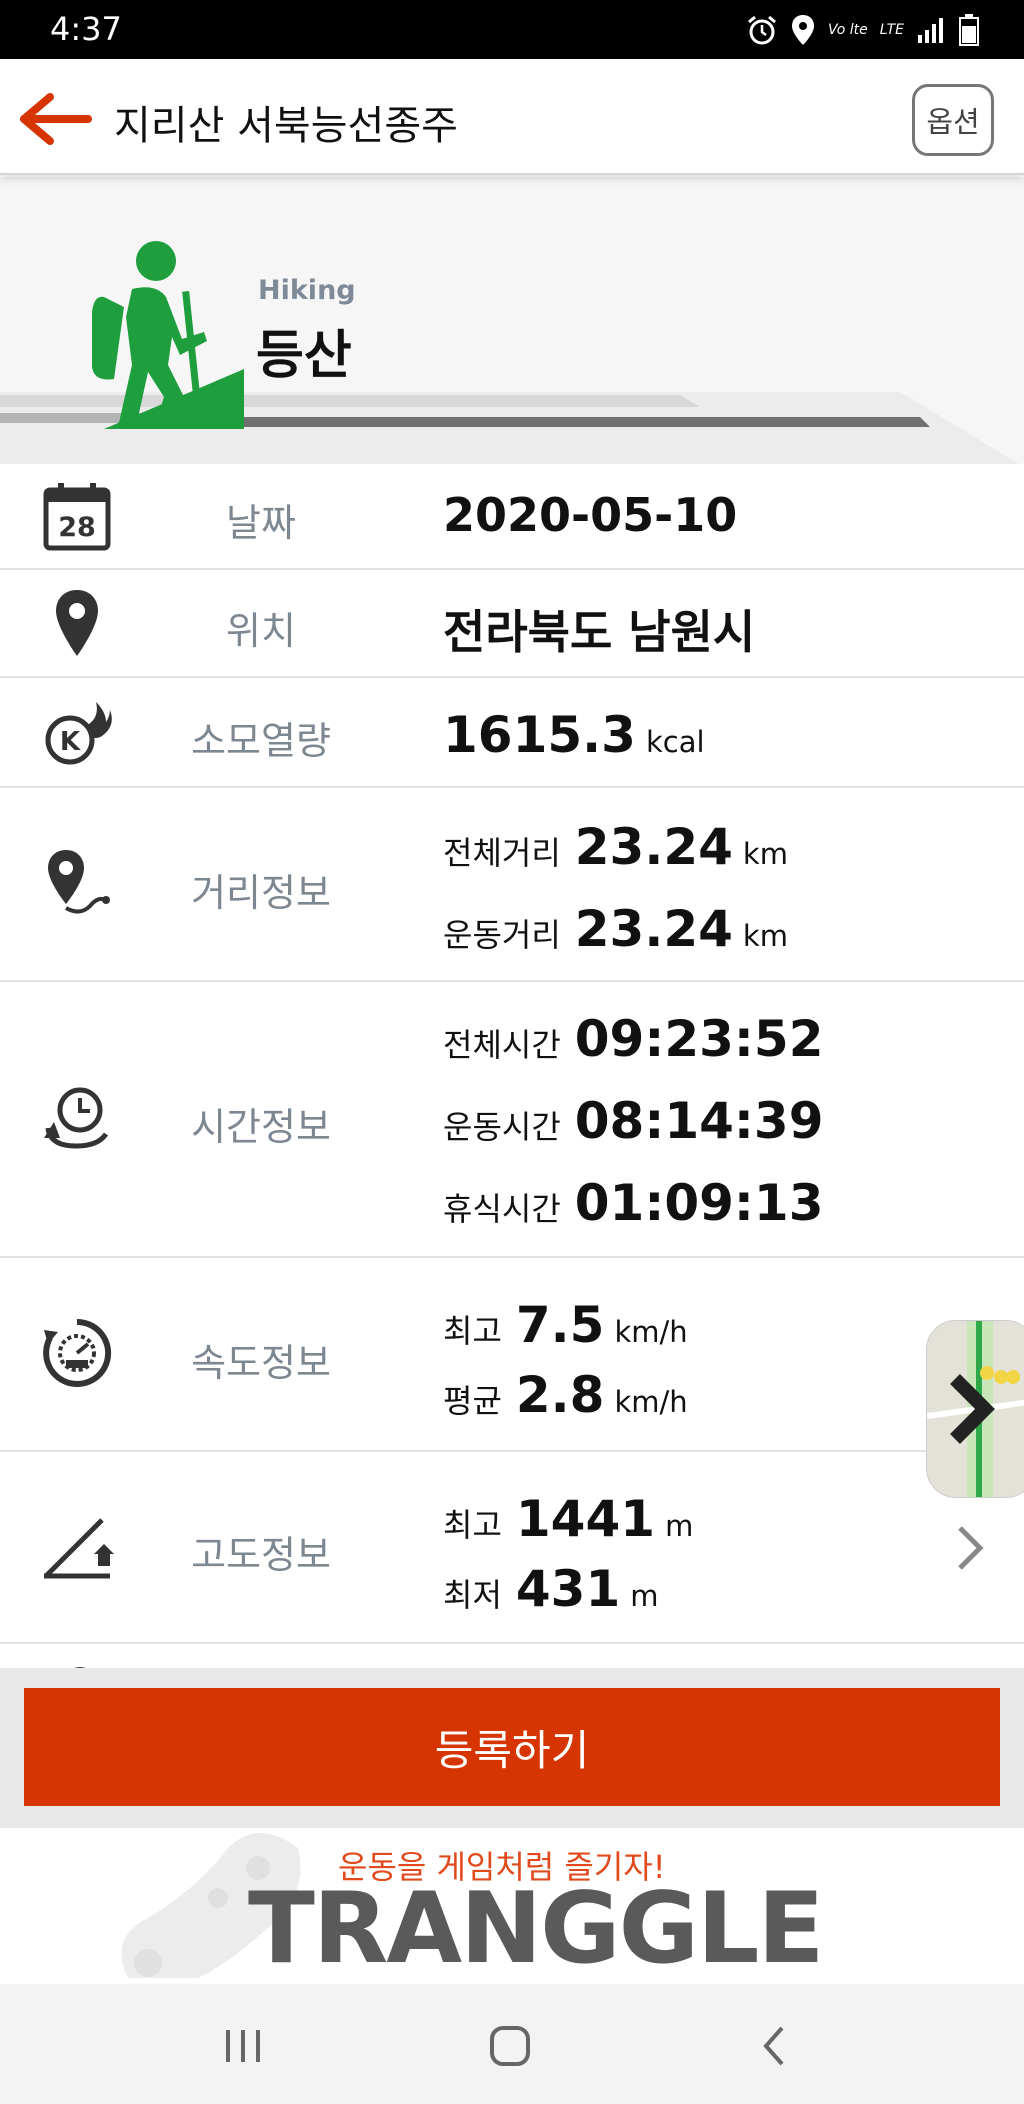 Image resolution: width=1024 pixels, height=2104 pixels. Describe the element at coordinates (653, 847) in the screenshot. I see `total-distance-value: 23.24` at that location.